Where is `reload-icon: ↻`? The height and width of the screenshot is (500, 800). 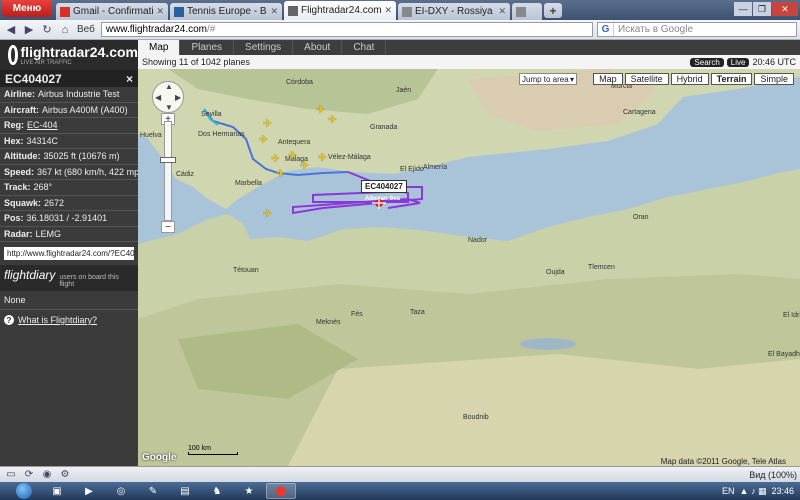
reload-icon: ↻ is located at coordinates (47, 30).